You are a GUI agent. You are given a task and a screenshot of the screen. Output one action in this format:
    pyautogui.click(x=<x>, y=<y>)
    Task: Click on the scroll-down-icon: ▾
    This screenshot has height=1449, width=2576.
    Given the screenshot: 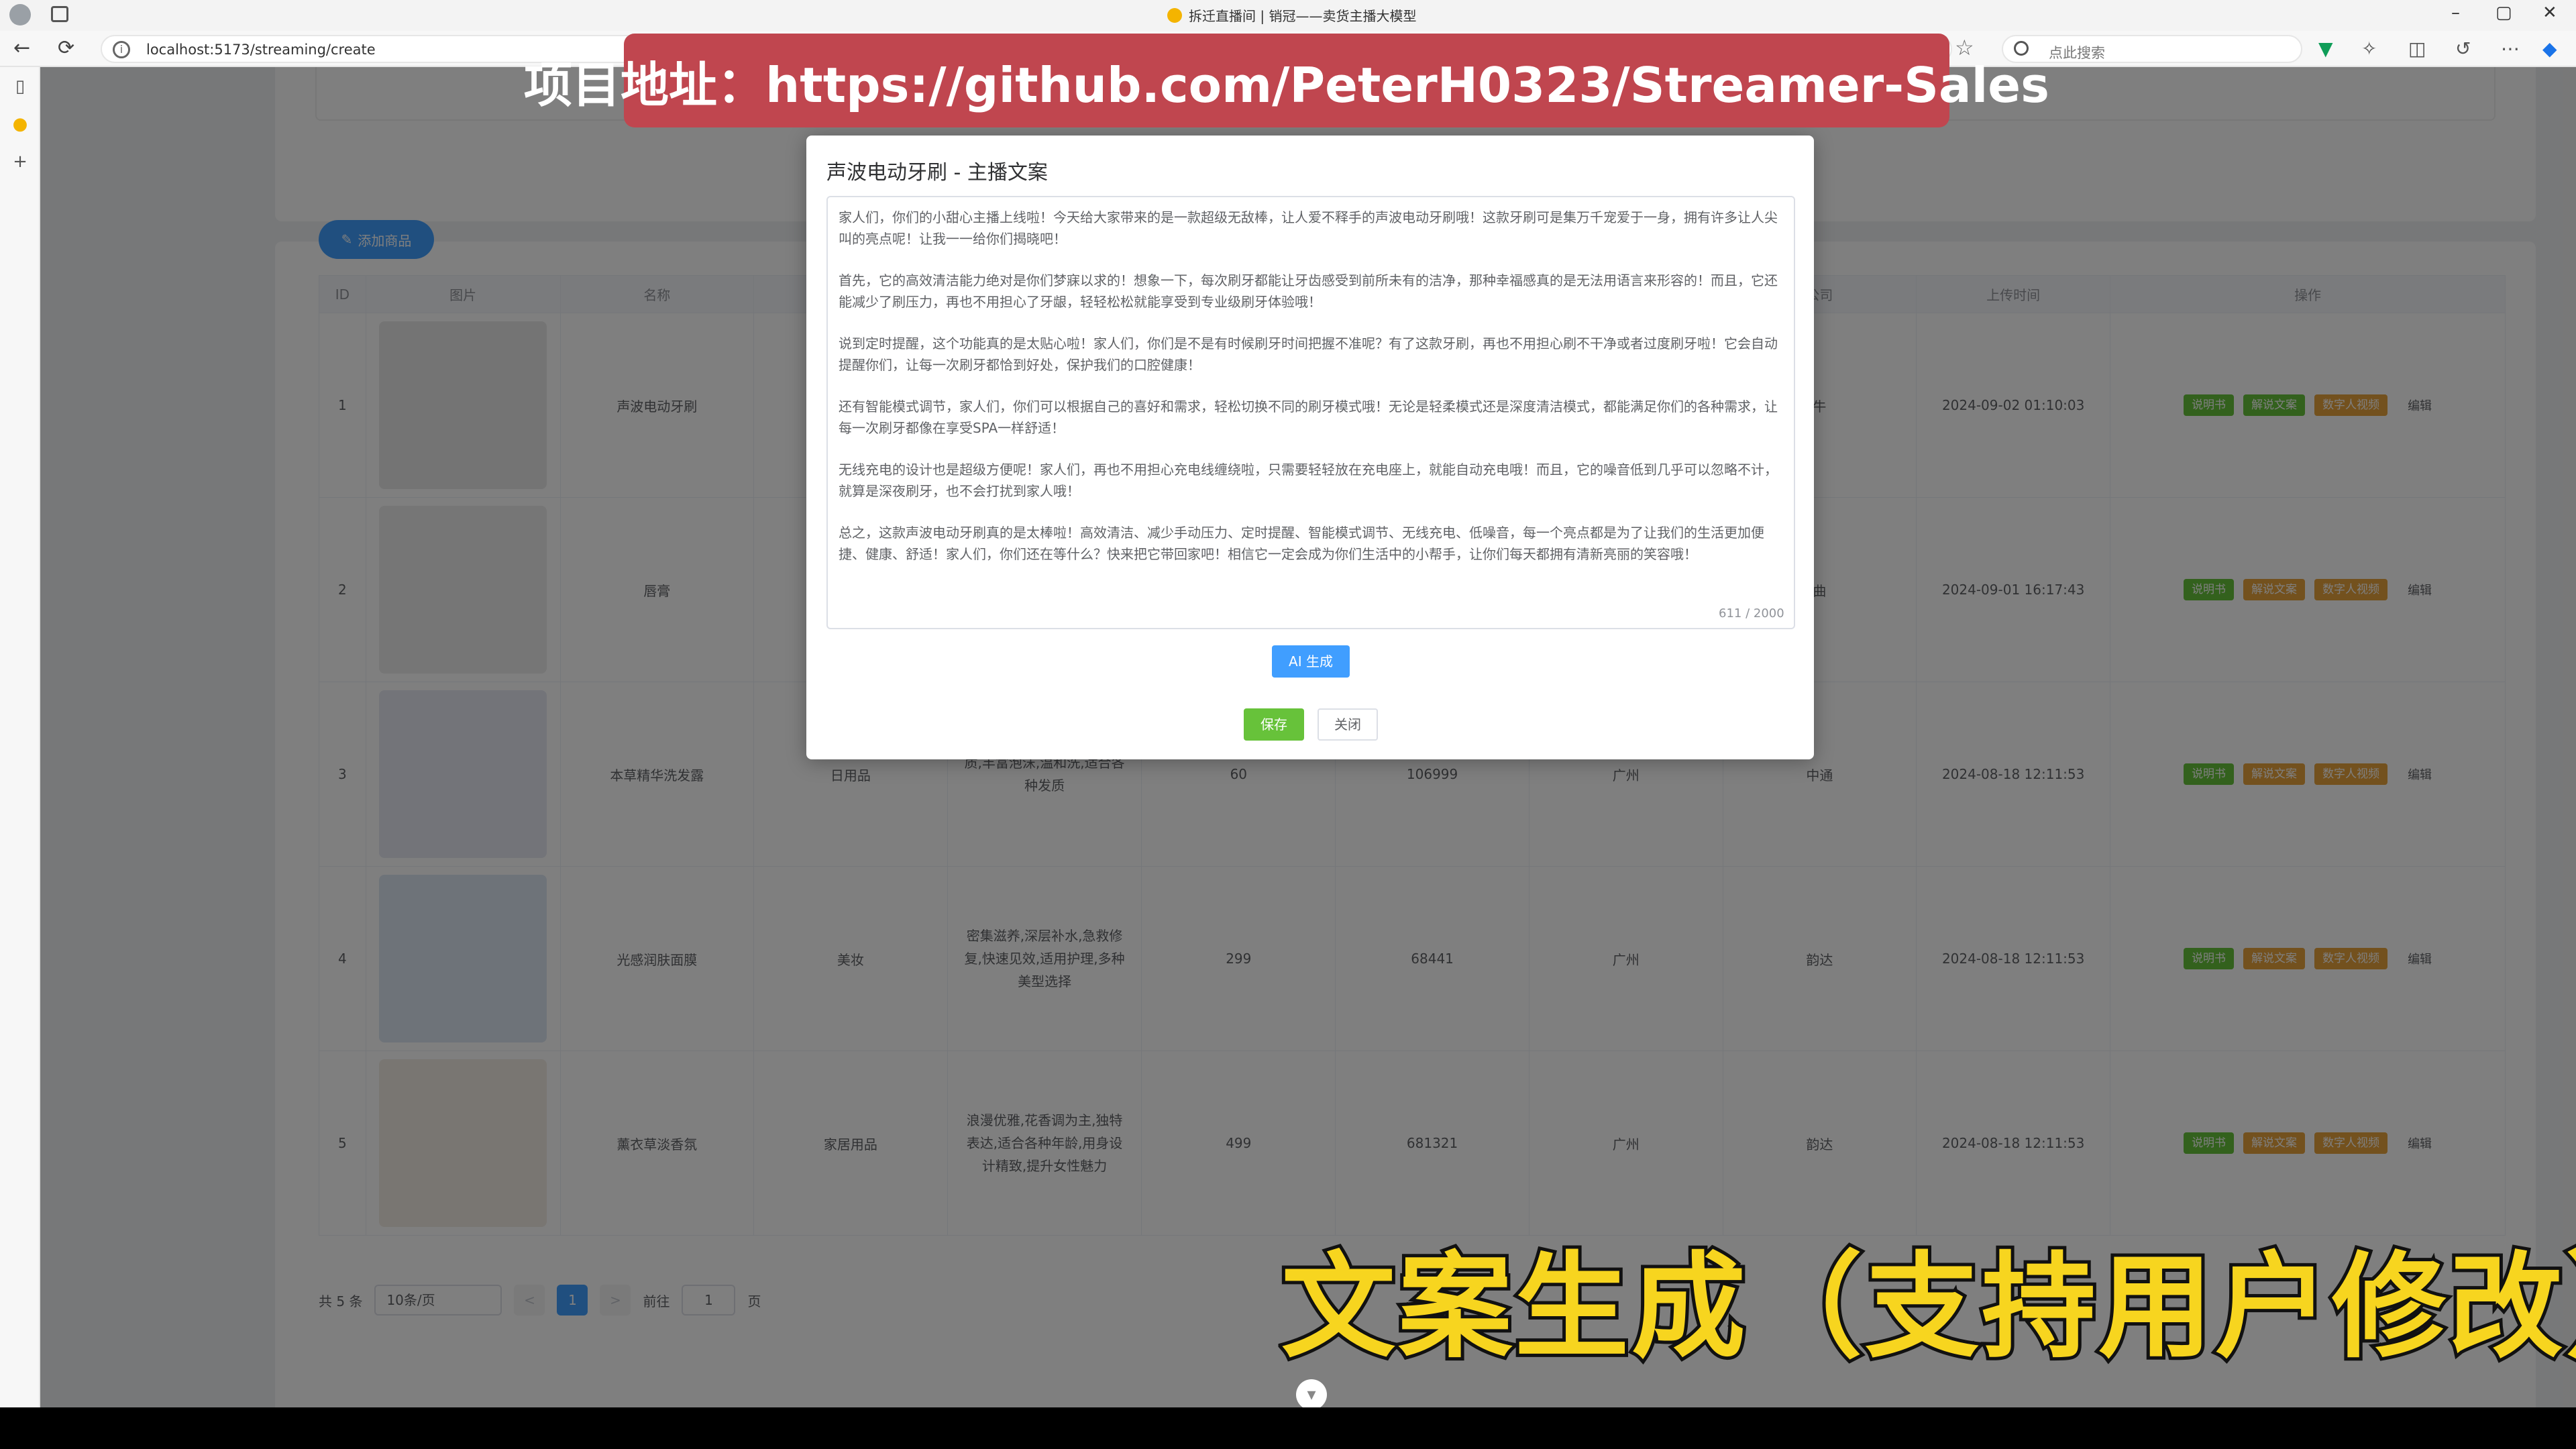 What is the action you would take?
    pyautogui.click(x=1311, y=1394)
    